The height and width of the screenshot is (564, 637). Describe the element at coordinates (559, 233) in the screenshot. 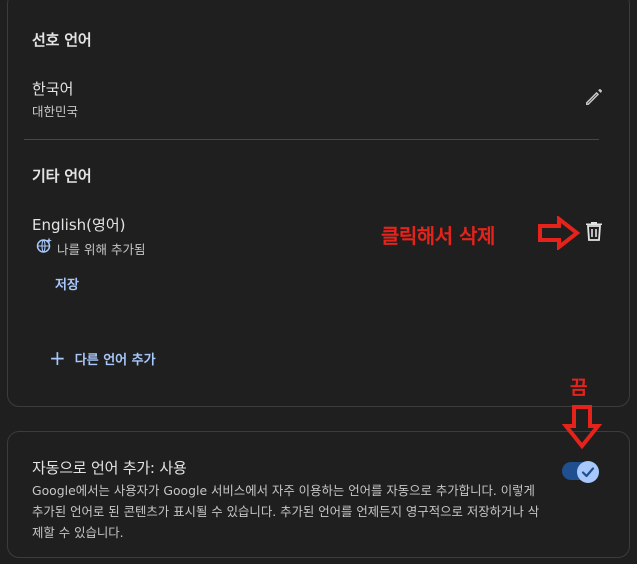

I see `right-arrow-annotation-icon` at that location.